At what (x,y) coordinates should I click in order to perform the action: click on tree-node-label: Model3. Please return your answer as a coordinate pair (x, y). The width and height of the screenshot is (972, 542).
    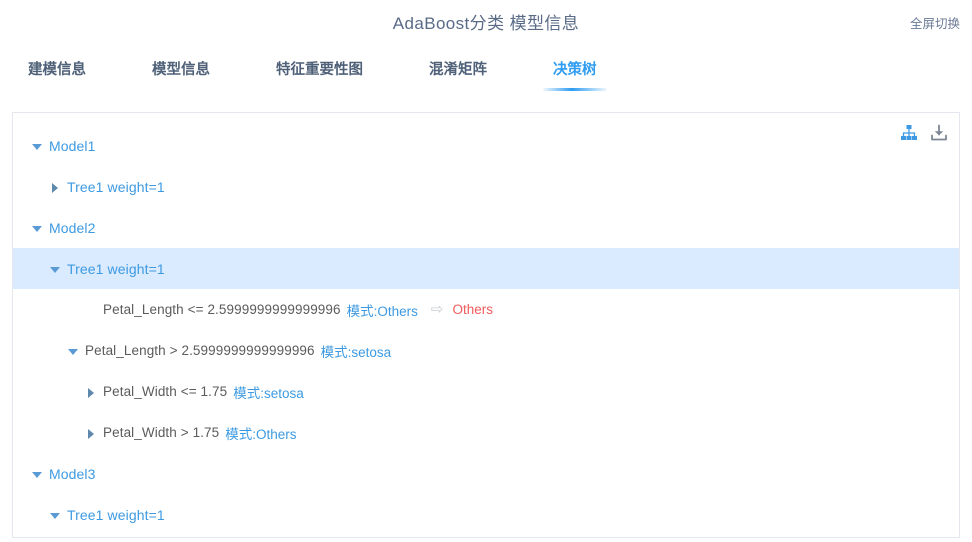
    Looking at the image, I should click on (72, 473).